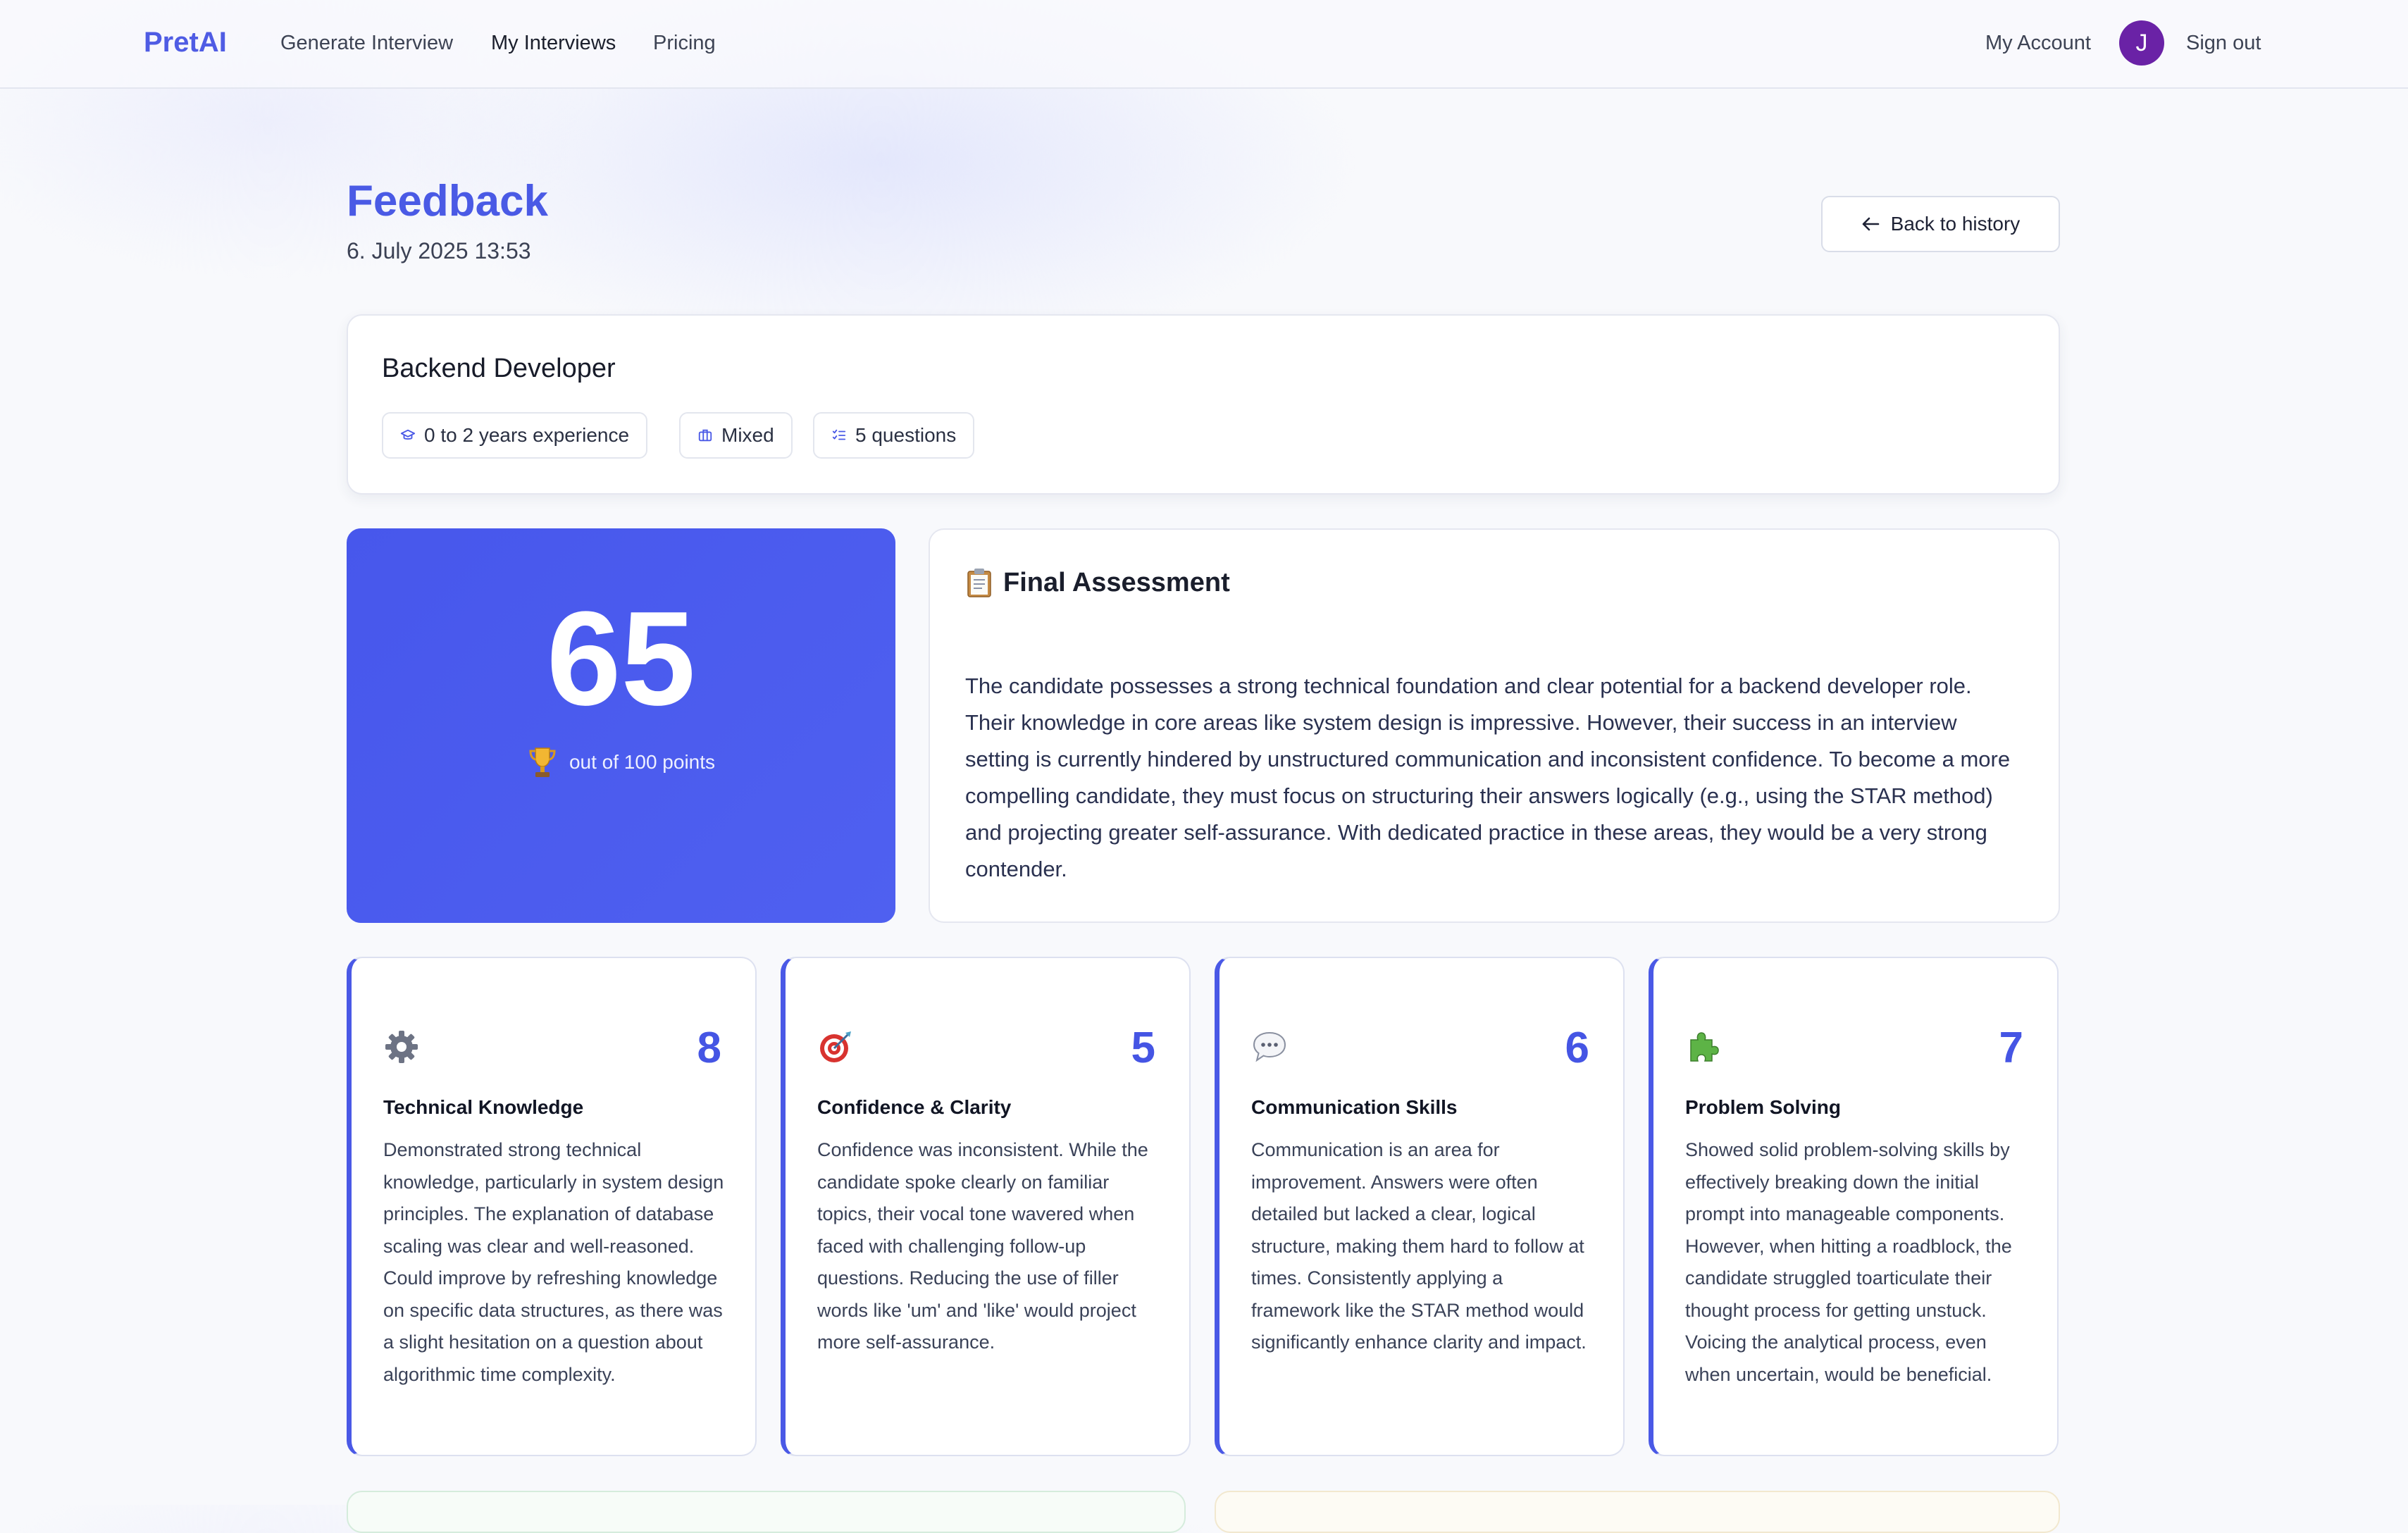 The height and width of the screenshot is (1533, 2408). I want to click on metric-title: Problem Solving, so click(1763, 1107).